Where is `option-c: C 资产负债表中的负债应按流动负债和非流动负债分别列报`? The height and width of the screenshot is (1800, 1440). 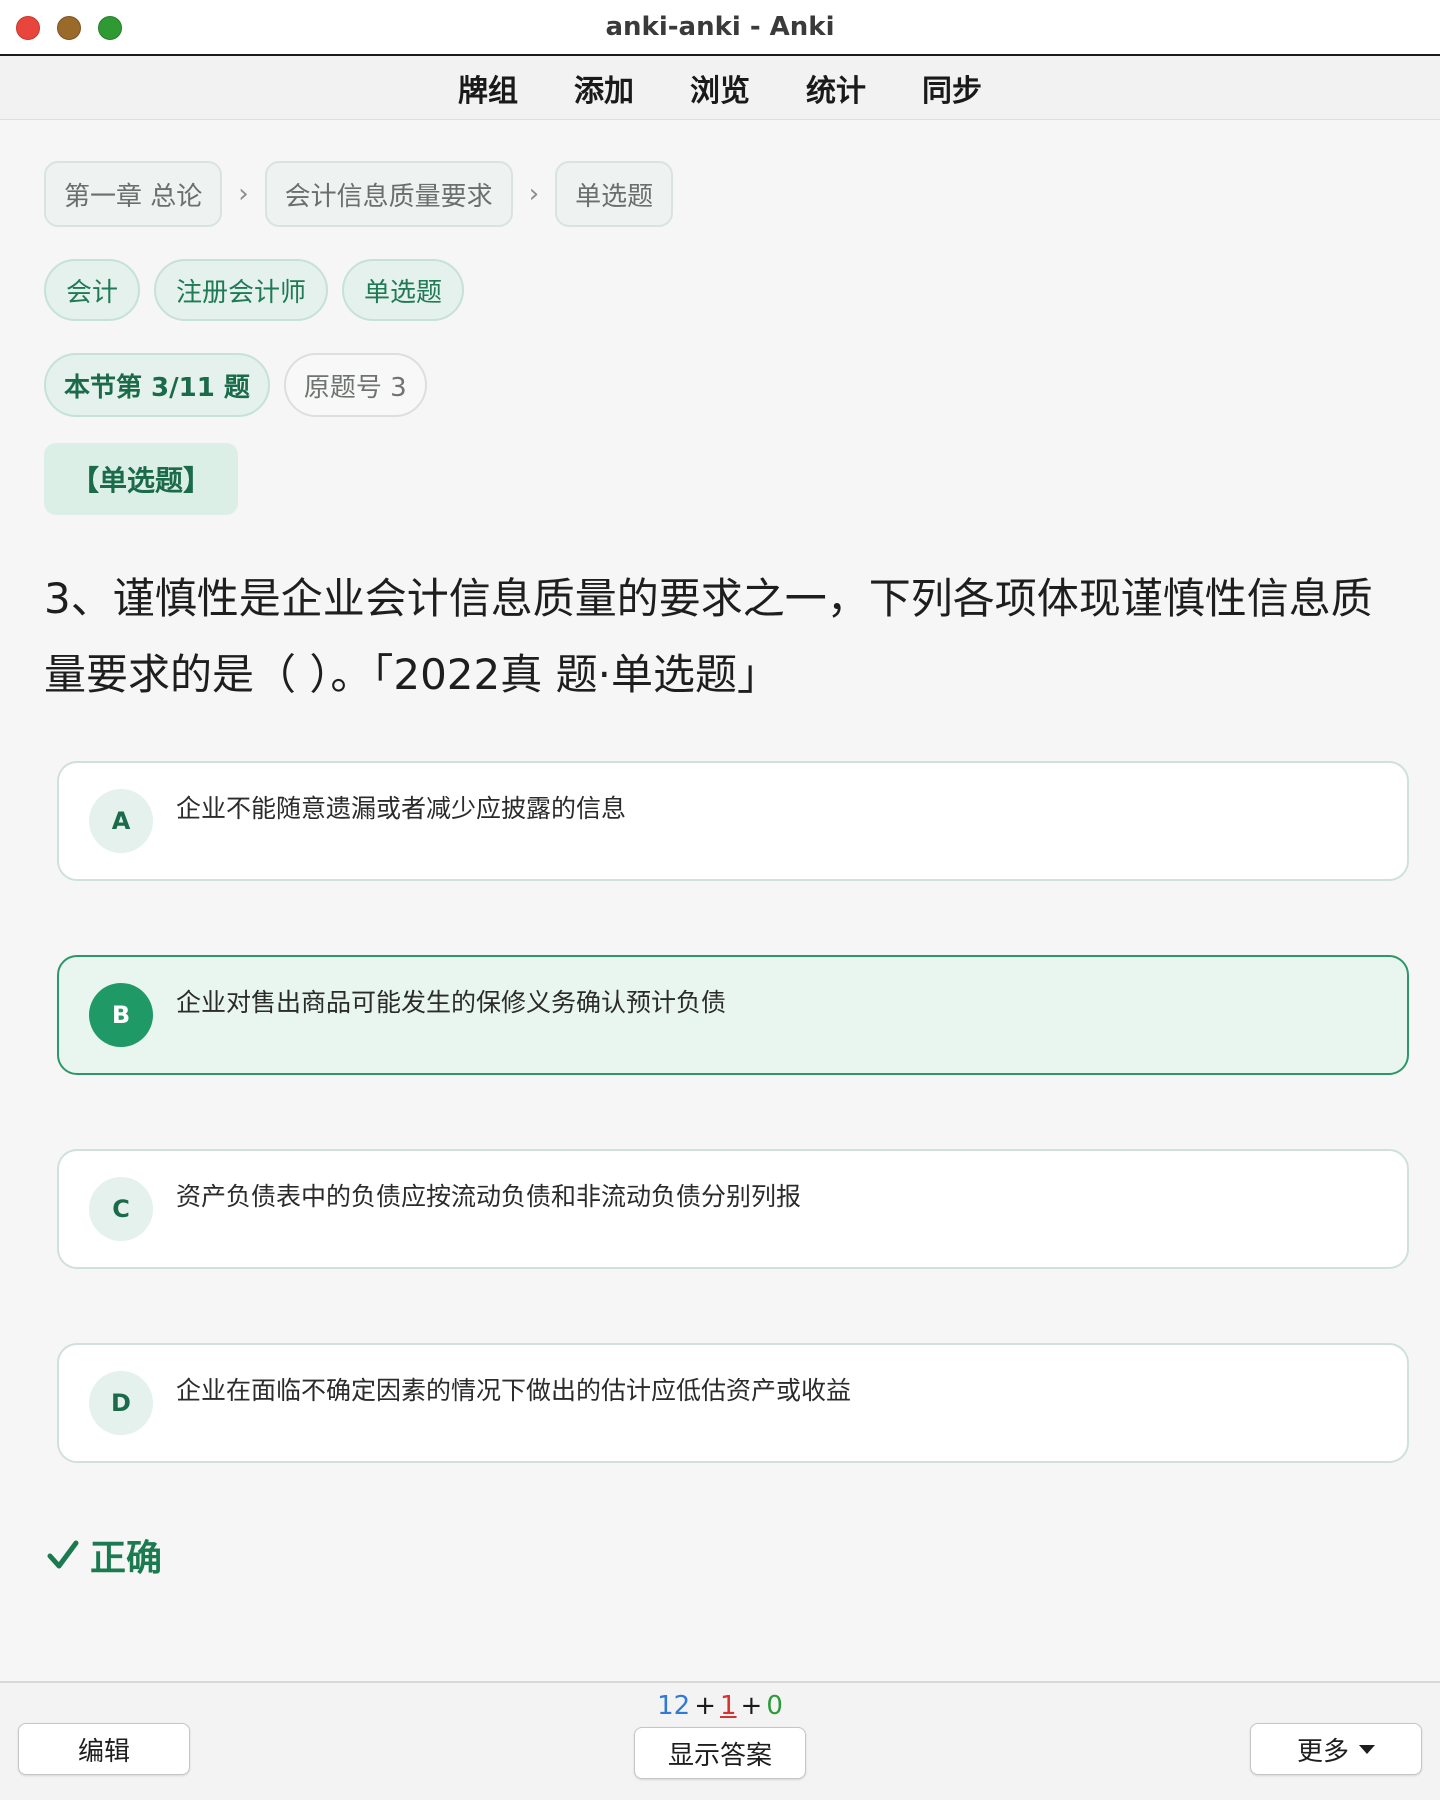
option-c: C 资产负债表中的负债应按流动负债和非流动负债分别列报 is located at coordinates (733, 1209).